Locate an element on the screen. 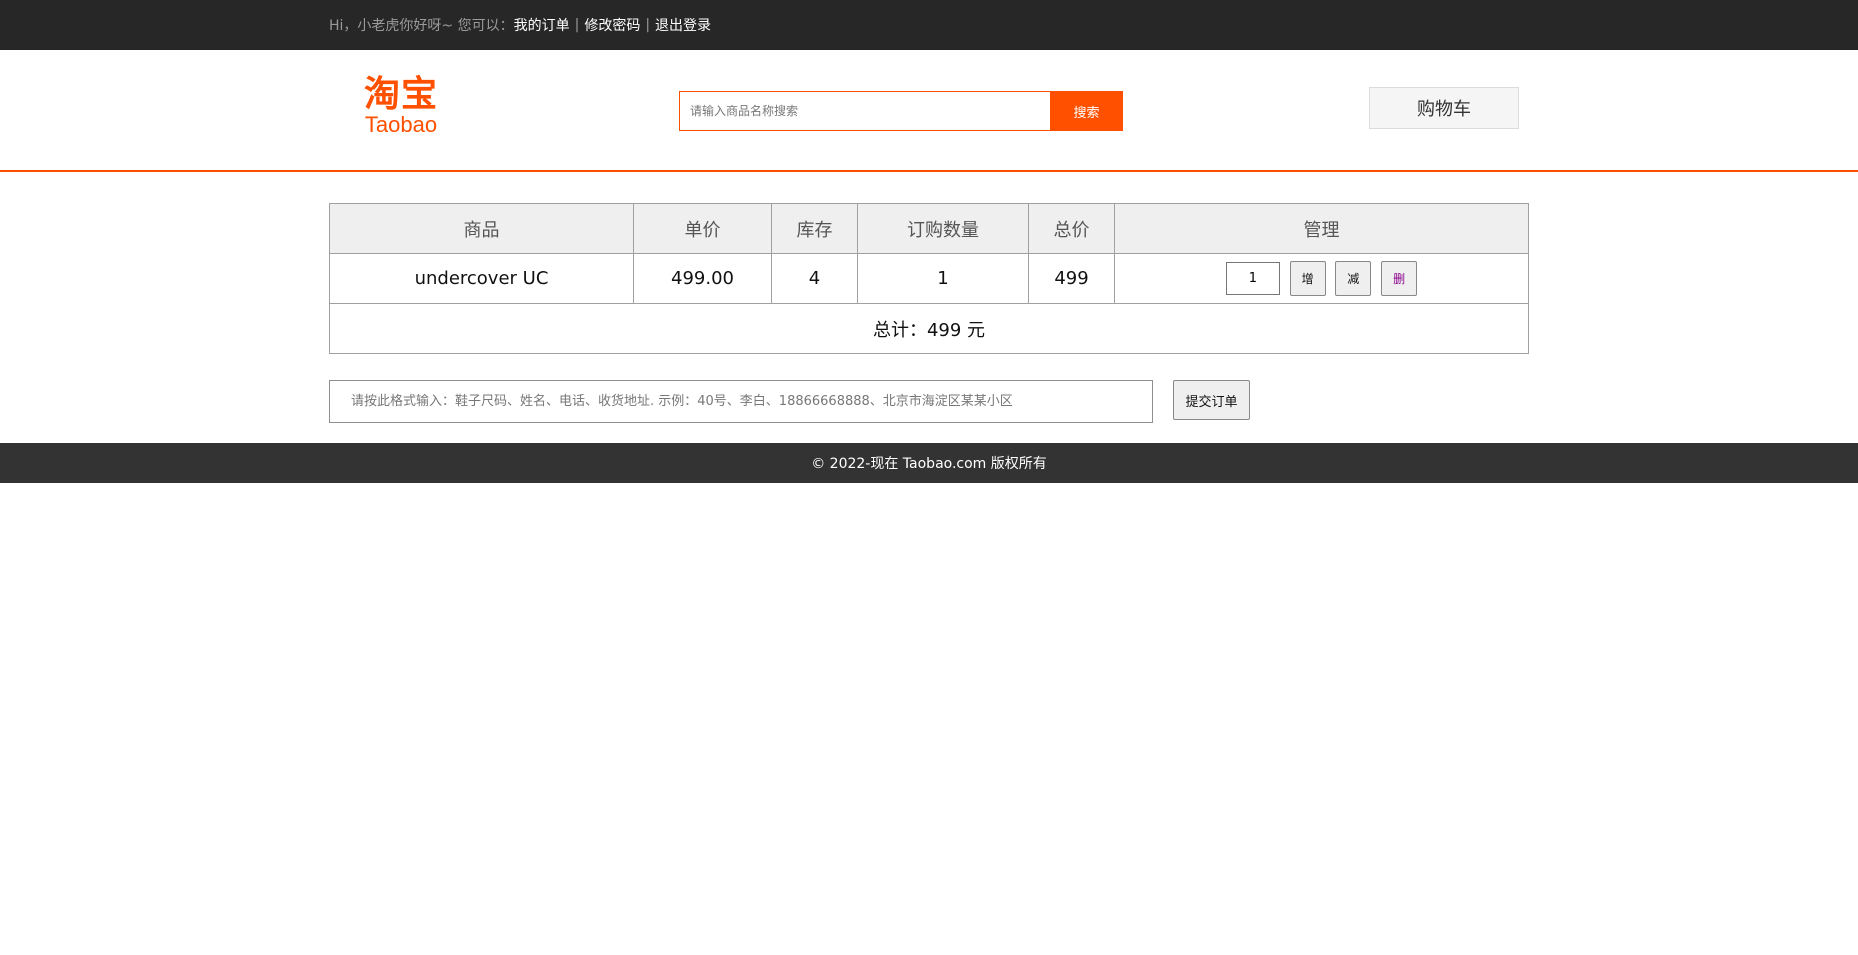 The height and width of the screenshot is (955, 1858). site-footer: © 2022-现在 Taobao.com 版权所有 is located at coordinates (929, 463).